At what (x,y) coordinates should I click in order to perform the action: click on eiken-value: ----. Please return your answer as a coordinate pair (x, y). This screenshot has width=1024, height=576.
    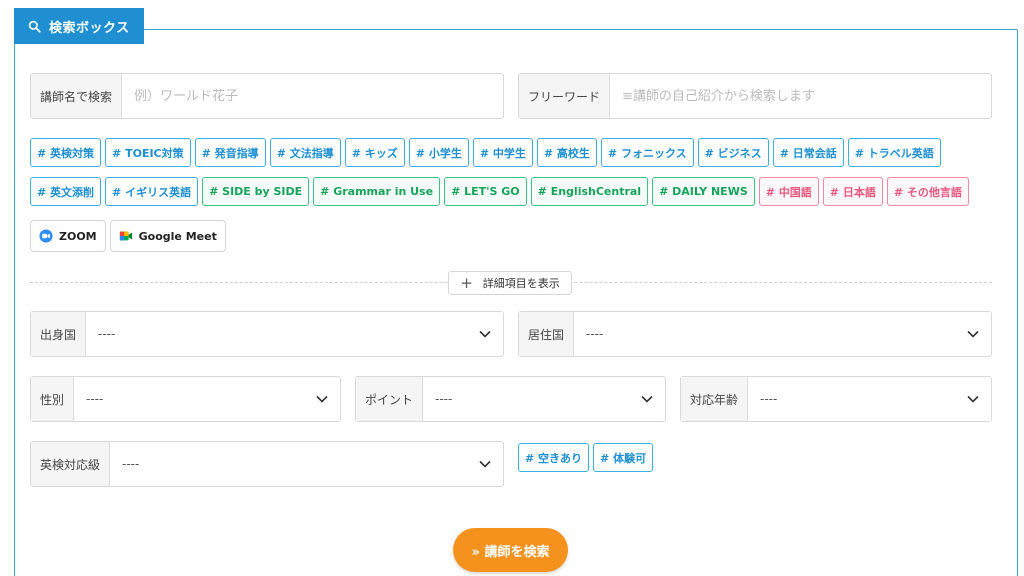
    Looking at the image, I should click on (131, 464).